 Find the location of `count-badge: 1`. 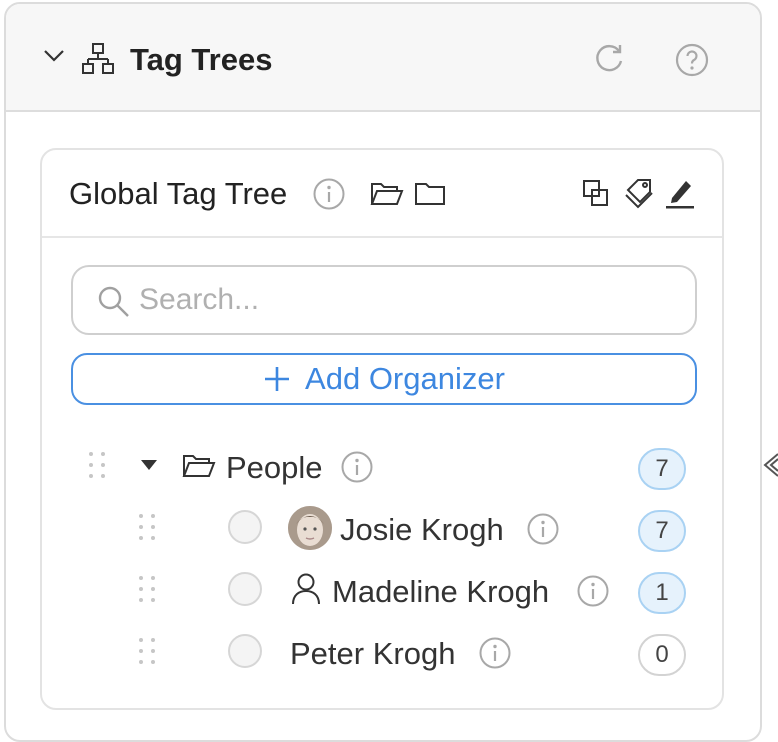

count-badge: 1 is located at coordinates (662, 593).